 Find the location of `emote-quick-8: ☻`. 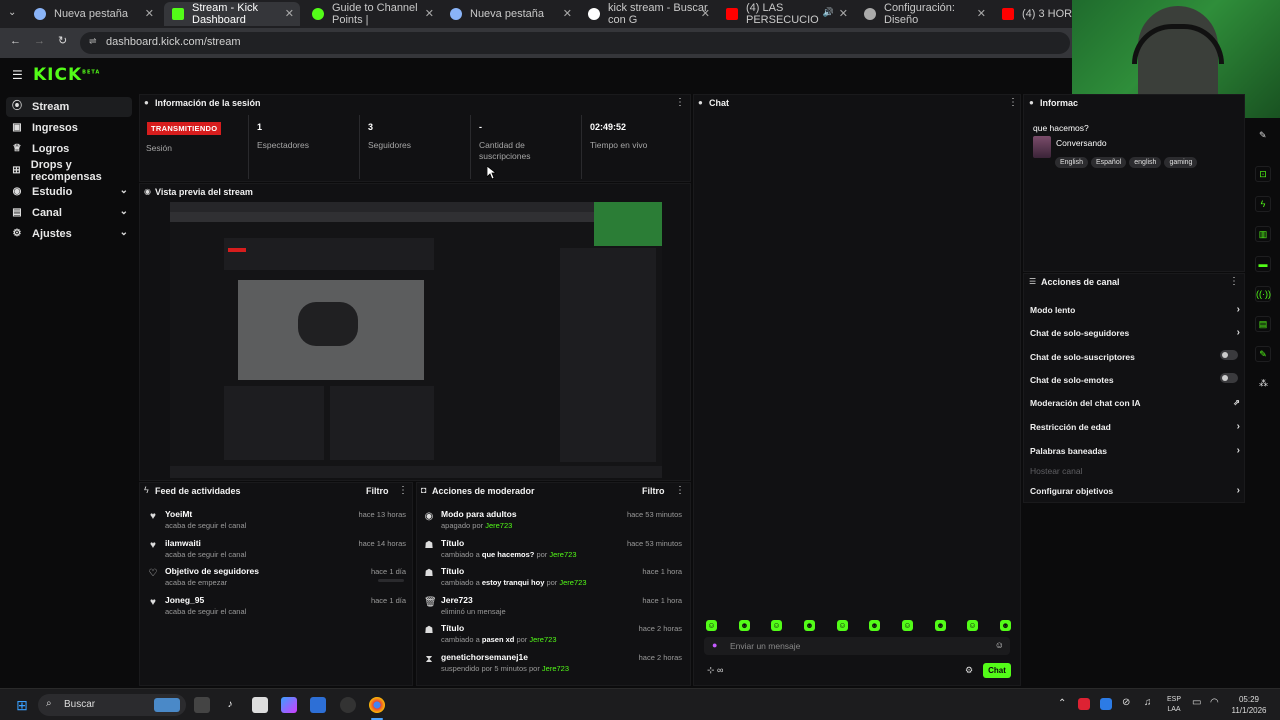

emote-quick-8: ☻ is located at coordinates (940, 625).